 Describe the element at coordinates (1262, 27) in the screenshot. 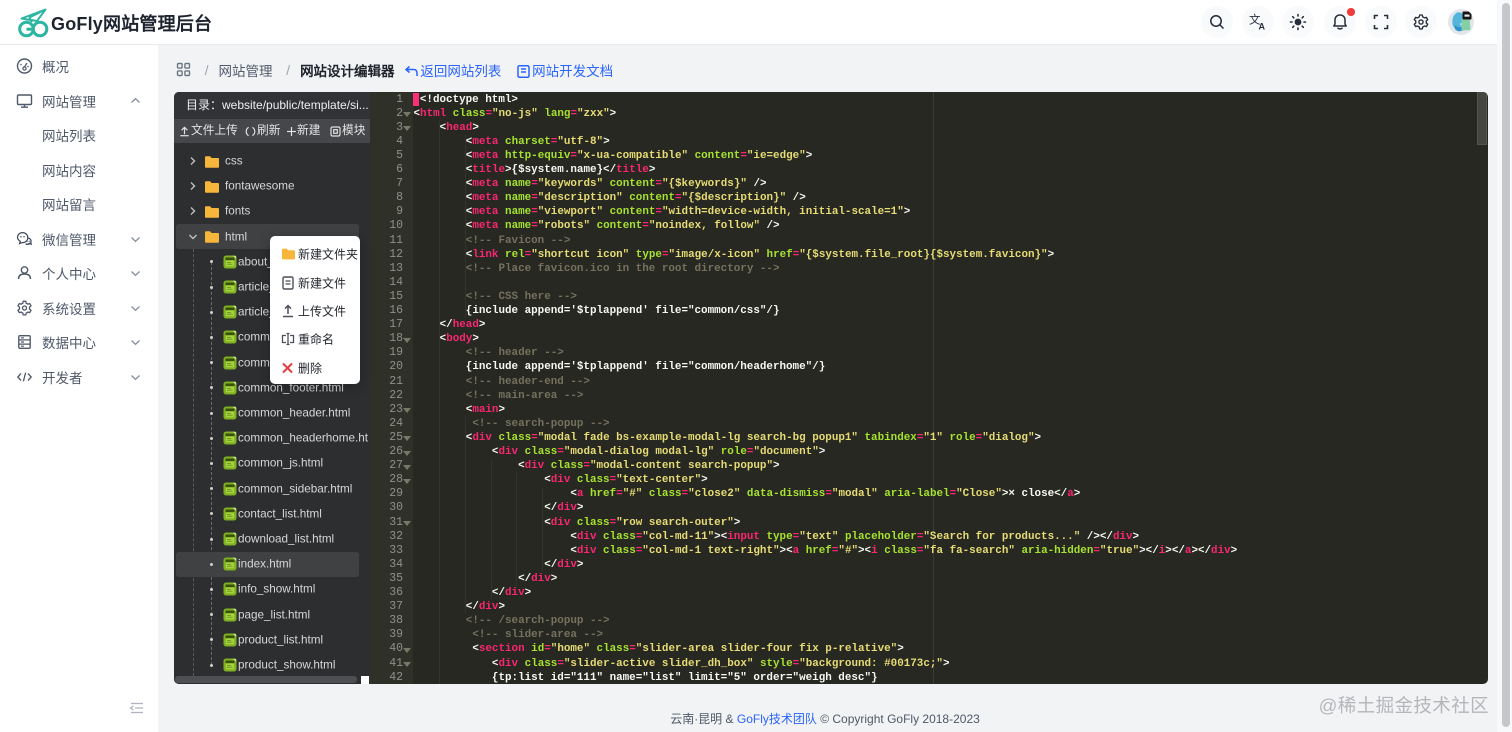

I see `svg-text: A` at that location.